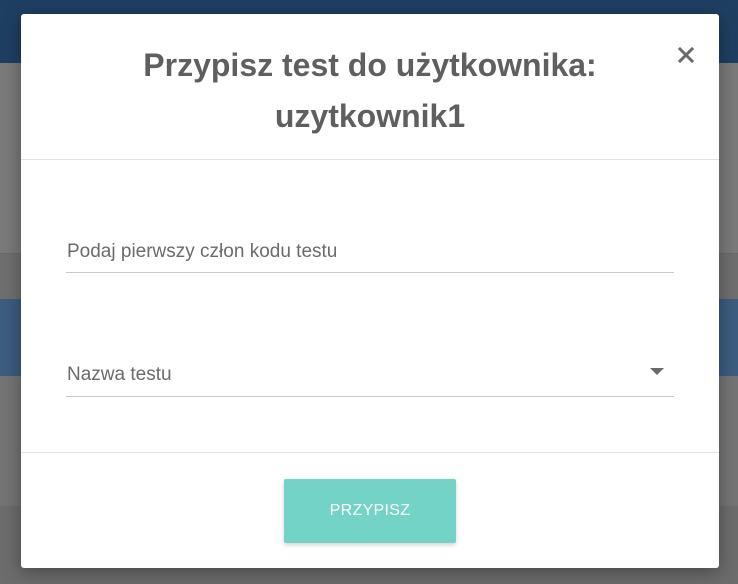  I want to click on close-icon, so click(686, 55).